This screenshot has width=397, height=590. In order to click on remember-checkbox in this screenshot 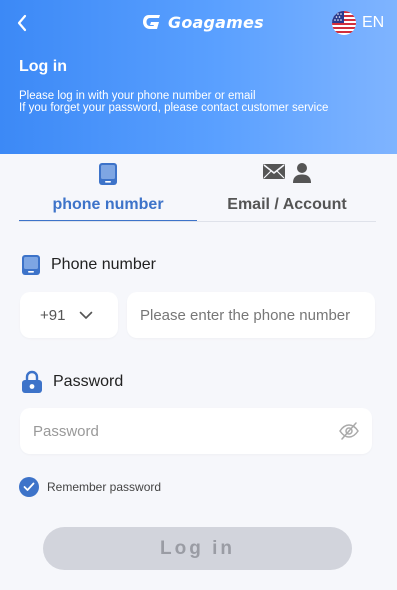, I will do `click(29, 487)`.